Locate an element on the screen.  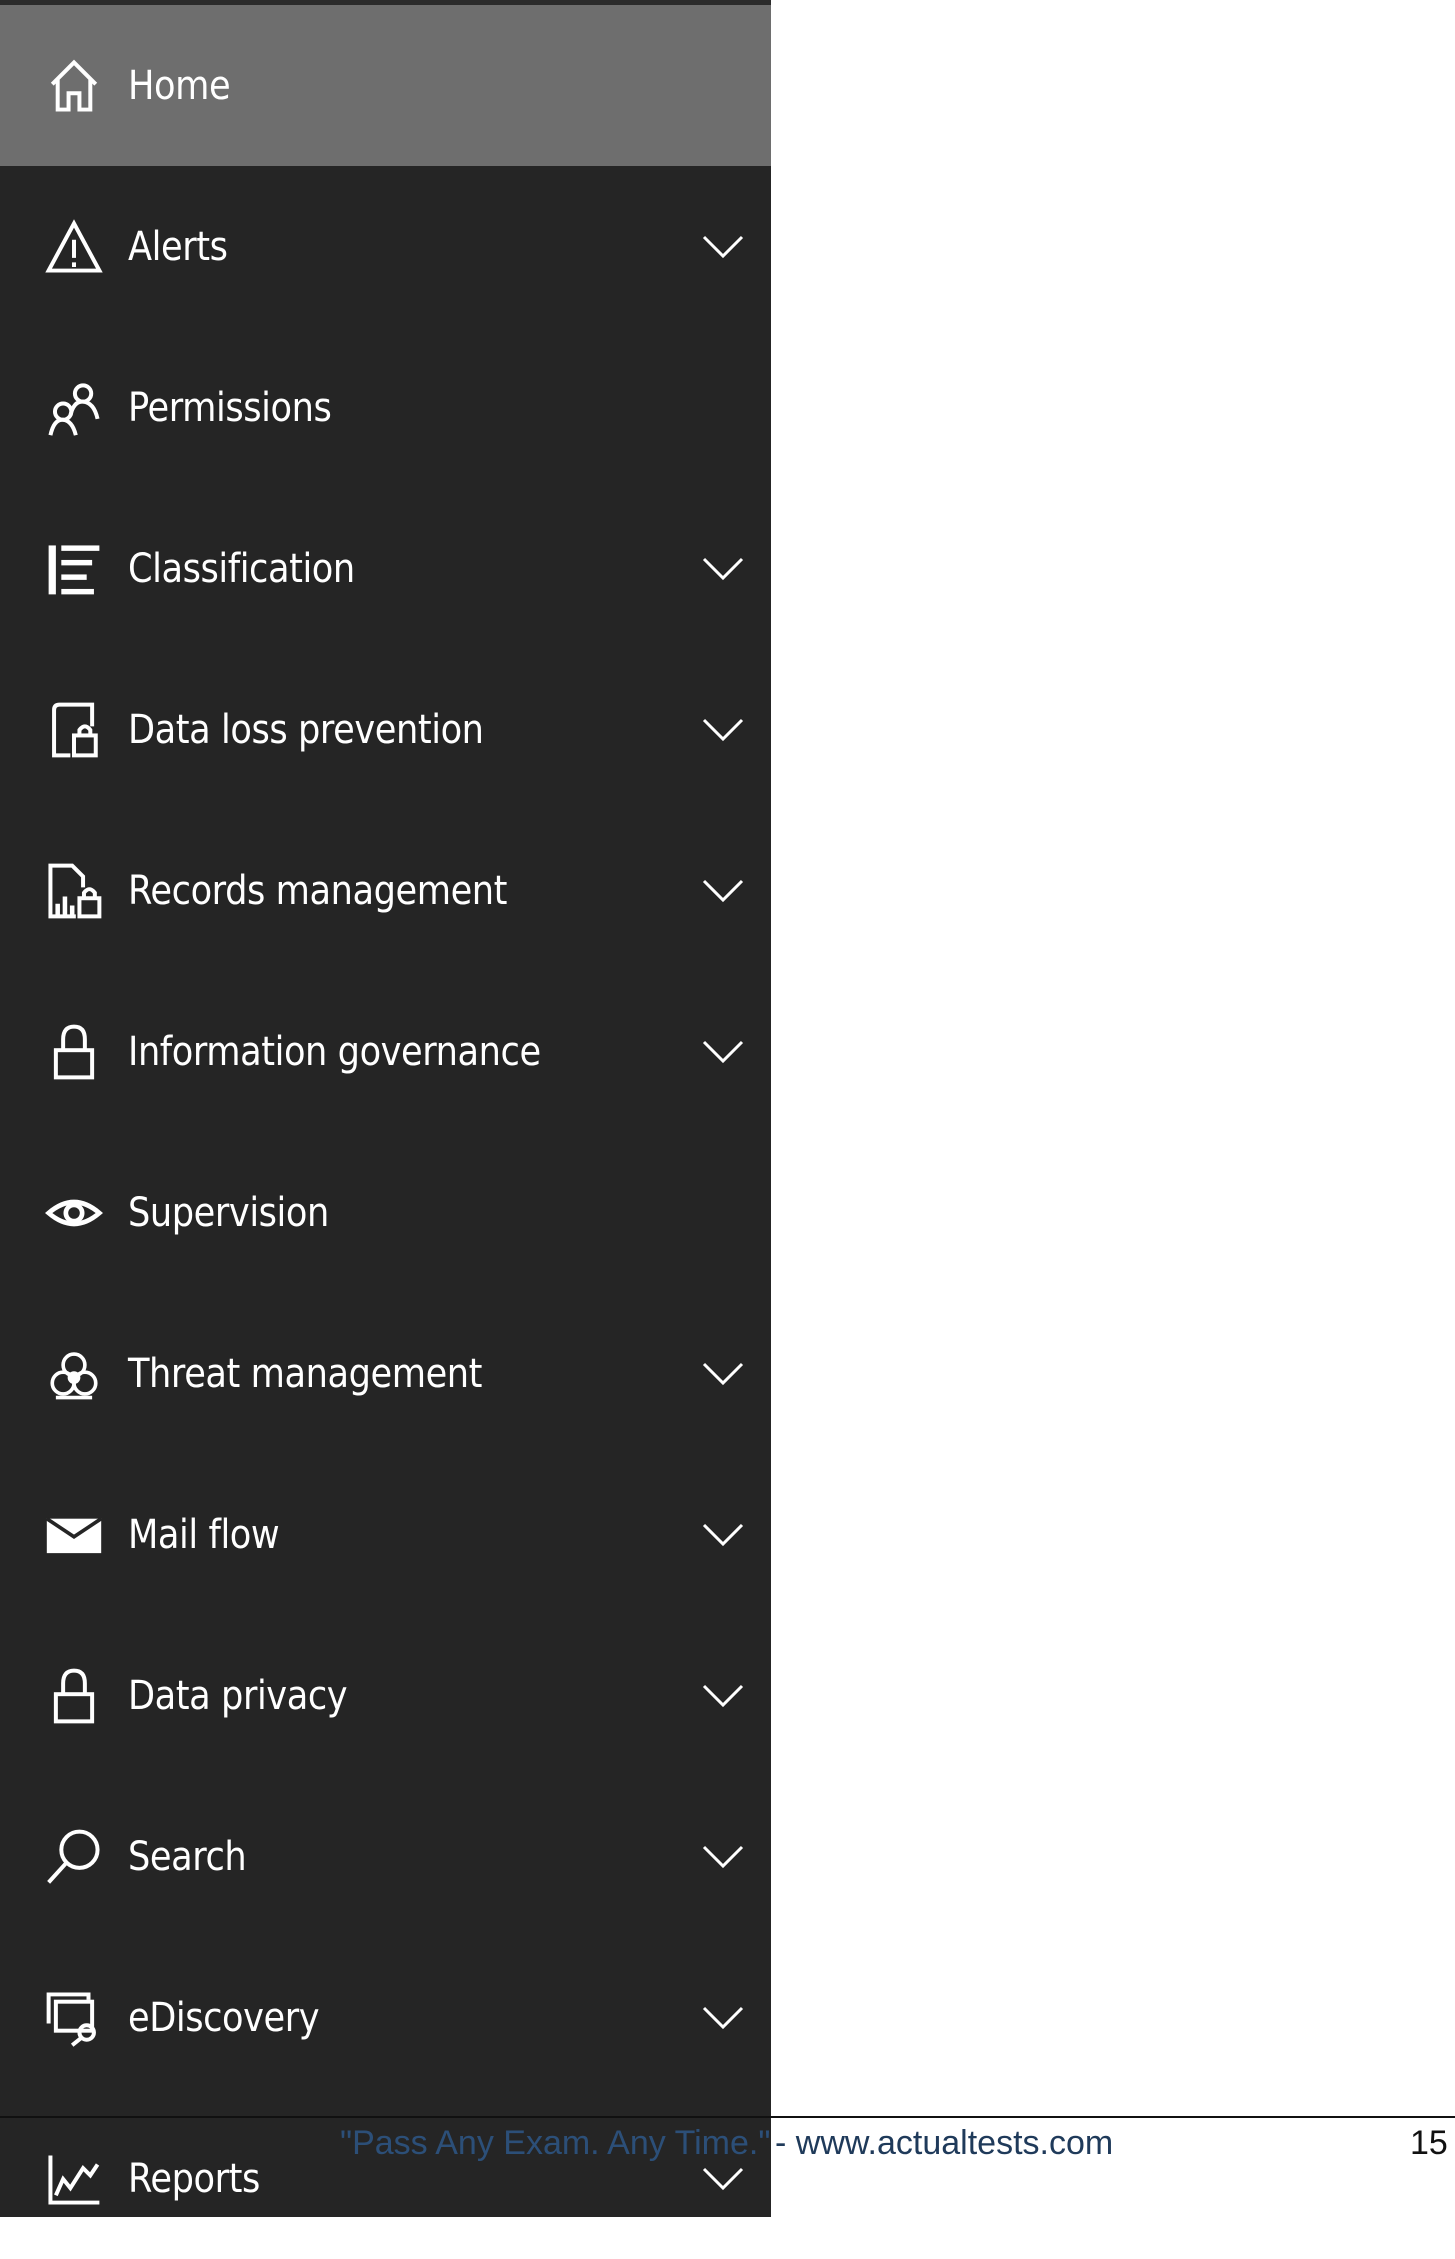
list-icon is located at coordinates (74, 569).